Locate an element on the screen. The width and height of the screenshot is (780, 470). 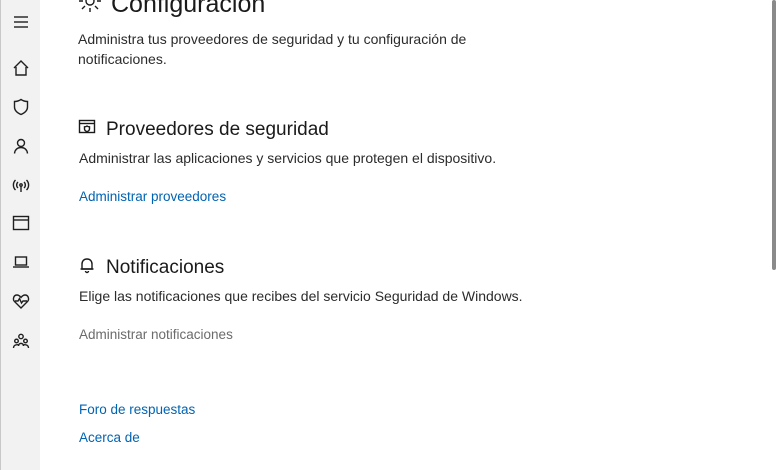
section-title-text: Notificaciones is located at coordinates (165, 267).